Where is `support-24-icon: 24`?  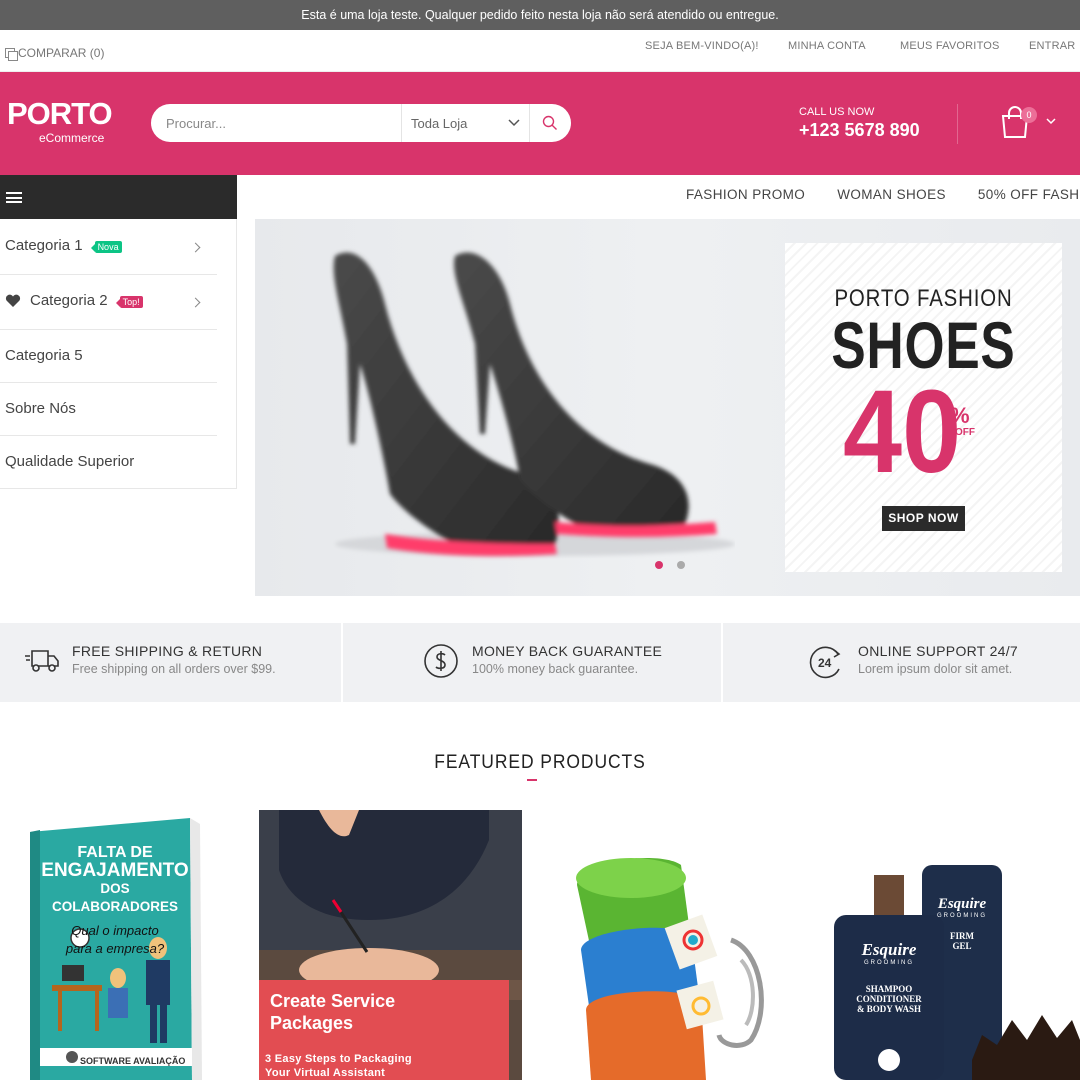 support-24-icon: 24 is located at coordinates (825, 662).